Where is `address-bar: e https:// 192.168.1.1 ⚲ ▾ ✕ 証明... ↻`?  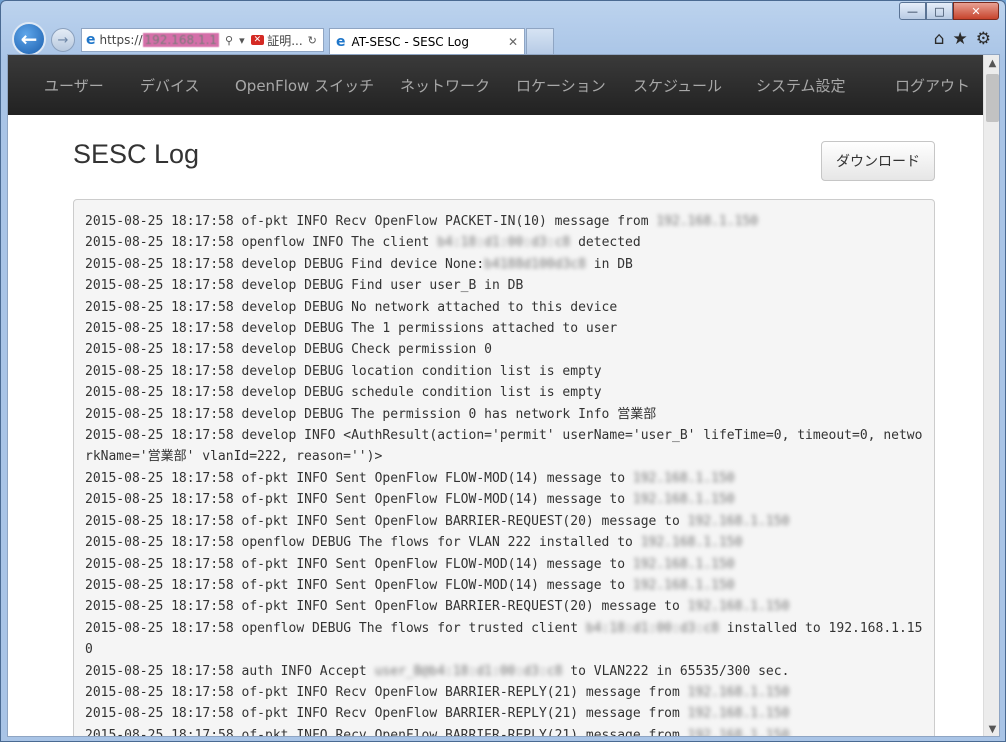
address-bar: e https:// 192.168.1.1 ⚲ ▾ ✕ 証明... ↻ is located at coordinates (202, 40).